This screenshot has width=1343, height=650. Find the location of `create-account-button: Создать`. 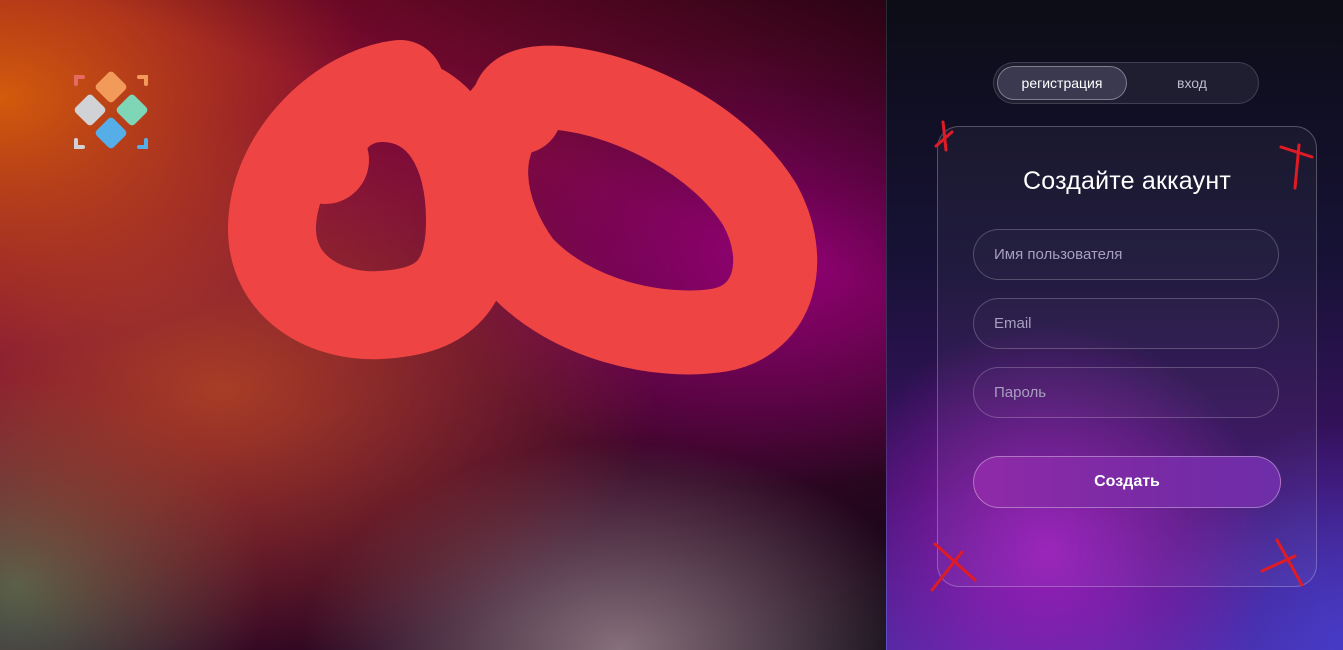

create-account-button: Создать is located at coordinates (1127, 482).